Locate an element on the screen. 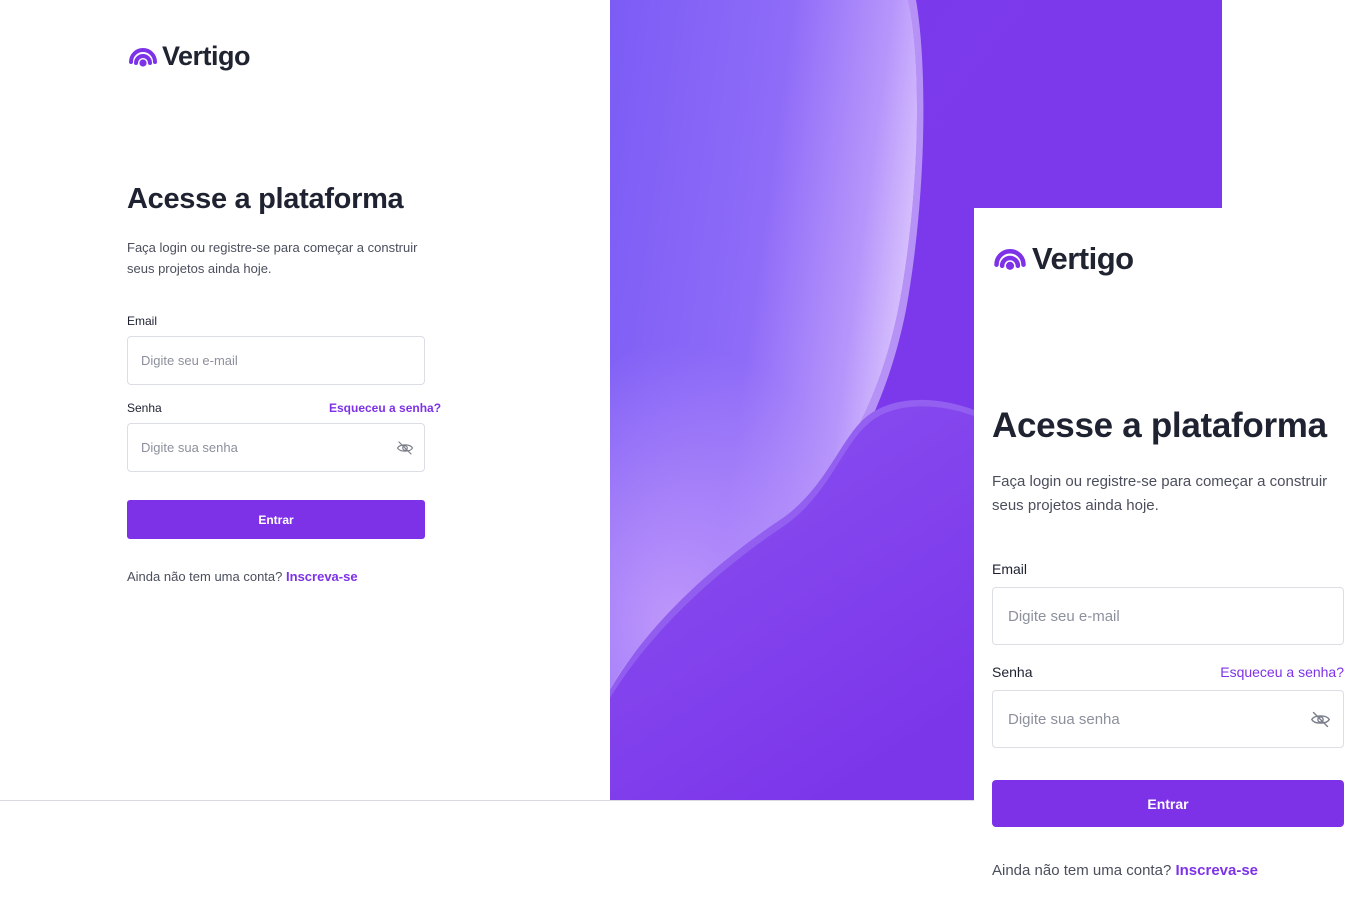 Image resolution: width=1362 pixels, height=910 pixels. brand-logo: Vertigo is located at coordinates (189, 56).